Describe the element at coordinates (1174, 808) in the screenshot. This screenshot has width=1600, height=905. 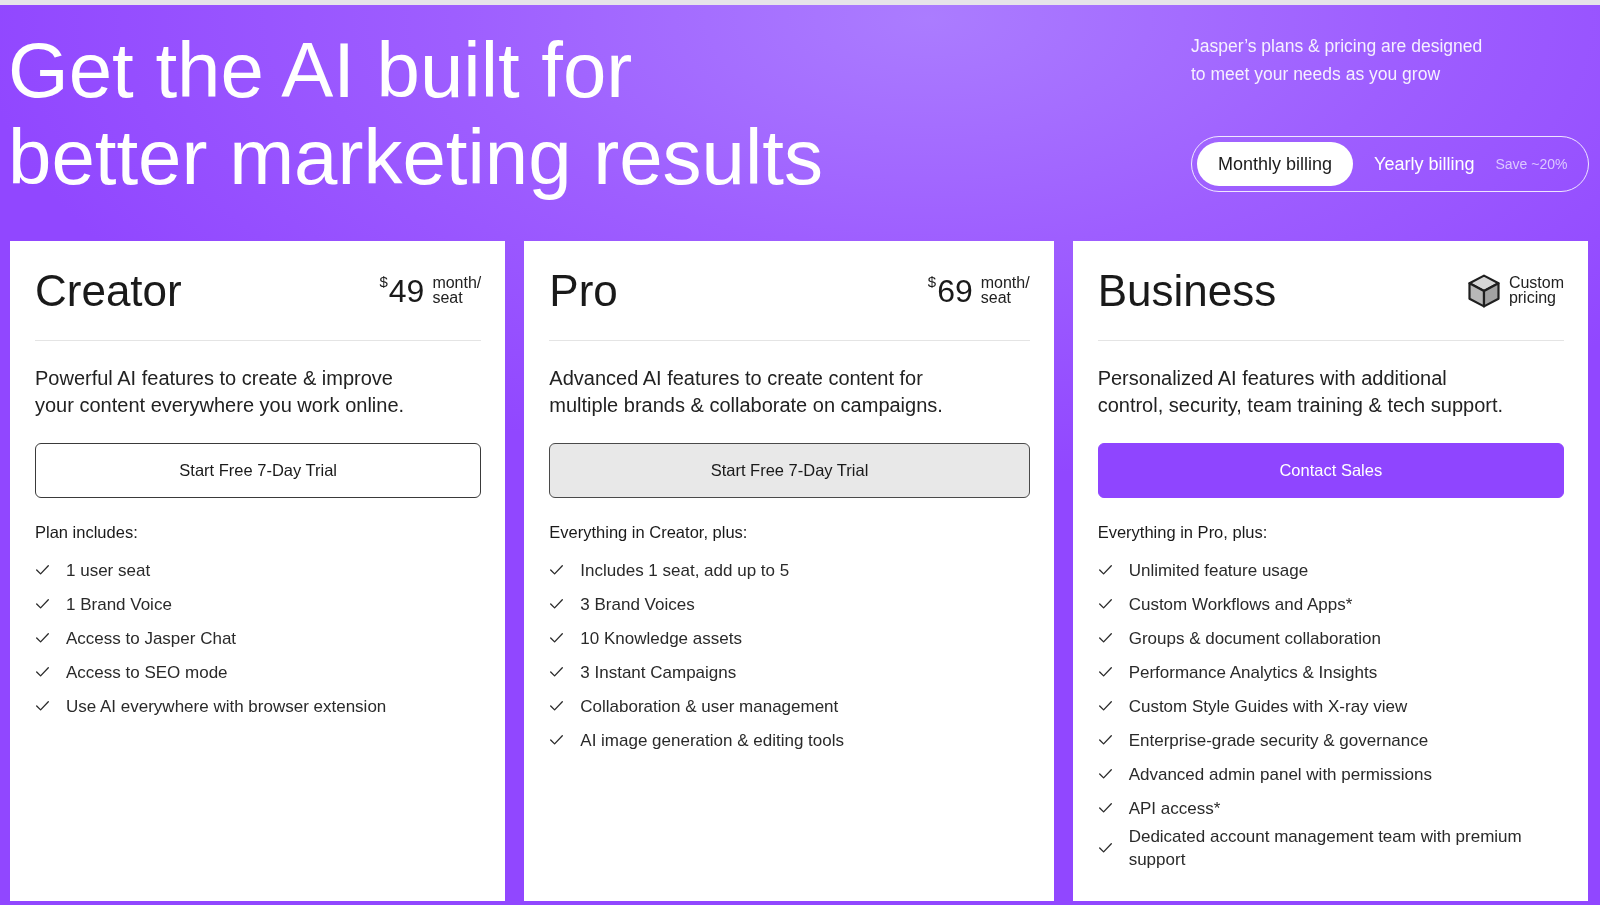
I see `feature-text: API access*` at that location.